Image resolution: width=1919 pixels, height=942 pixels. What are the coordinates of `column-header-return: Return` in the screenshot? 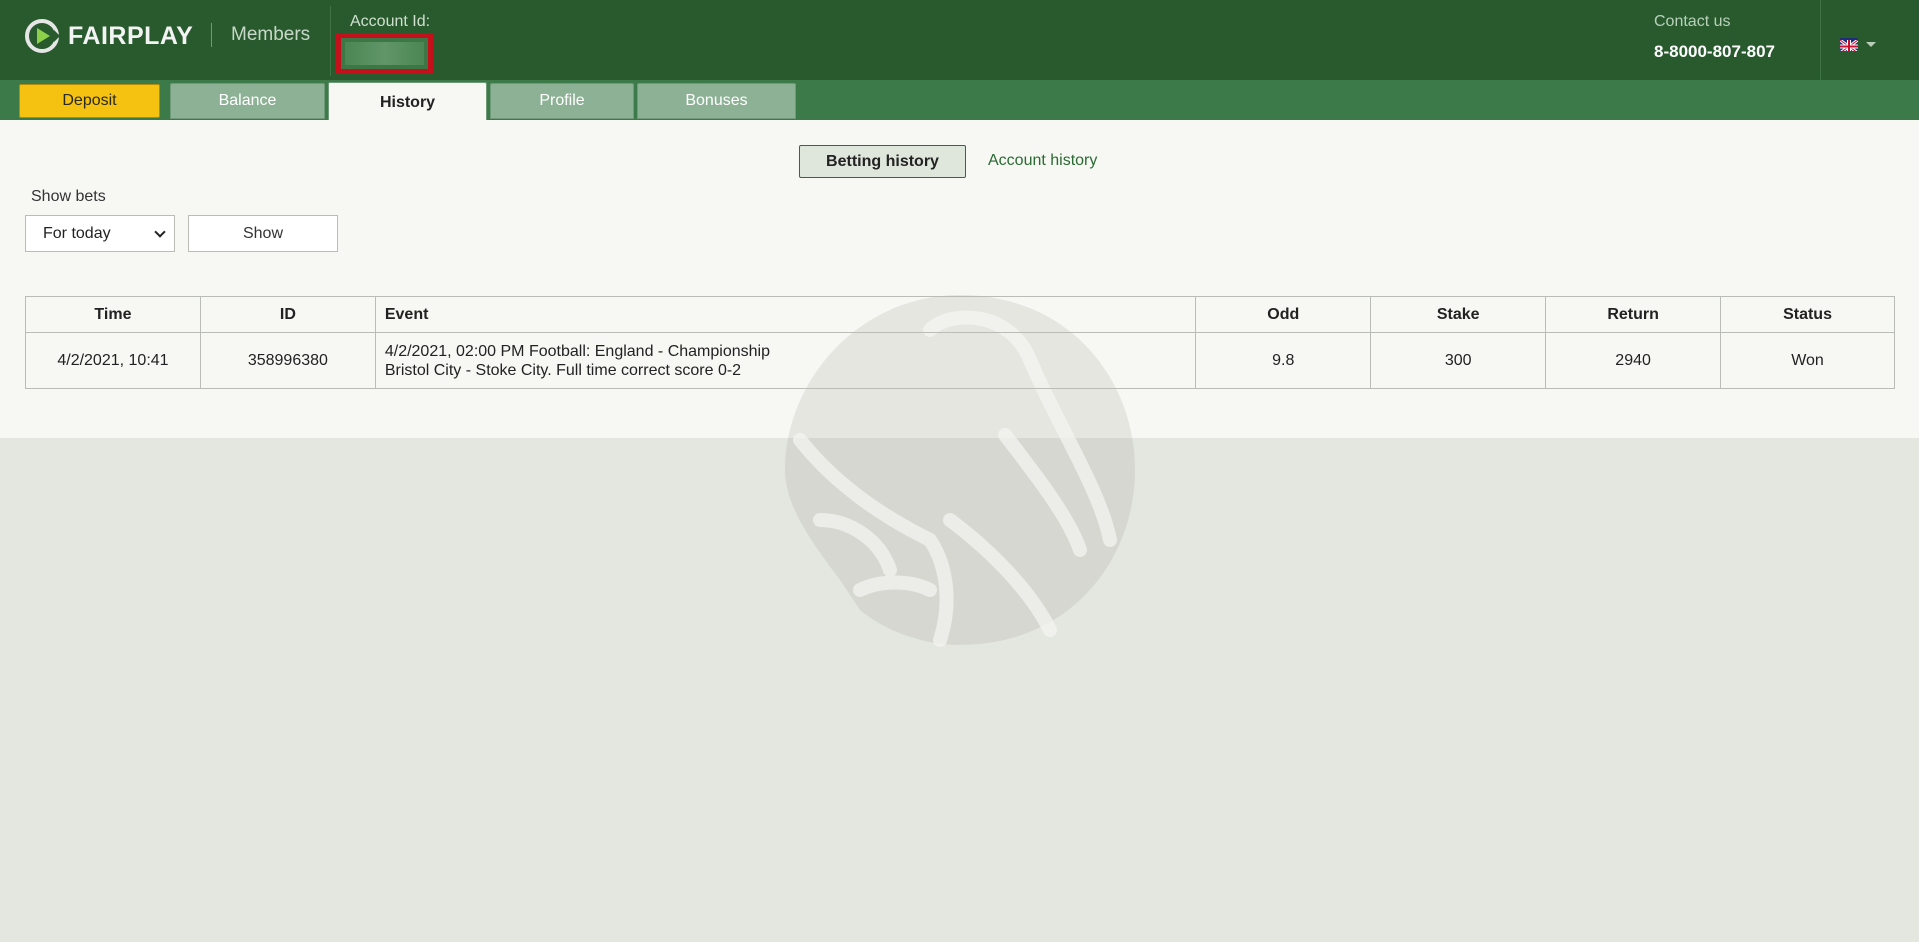 It's located at (1633, 314).